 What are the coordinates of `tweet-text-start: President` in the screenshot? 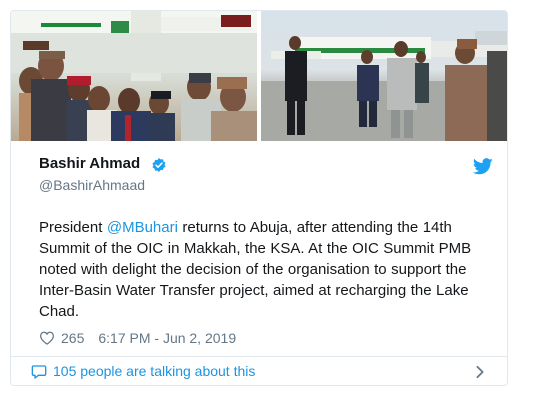 It's located at (73, 227).